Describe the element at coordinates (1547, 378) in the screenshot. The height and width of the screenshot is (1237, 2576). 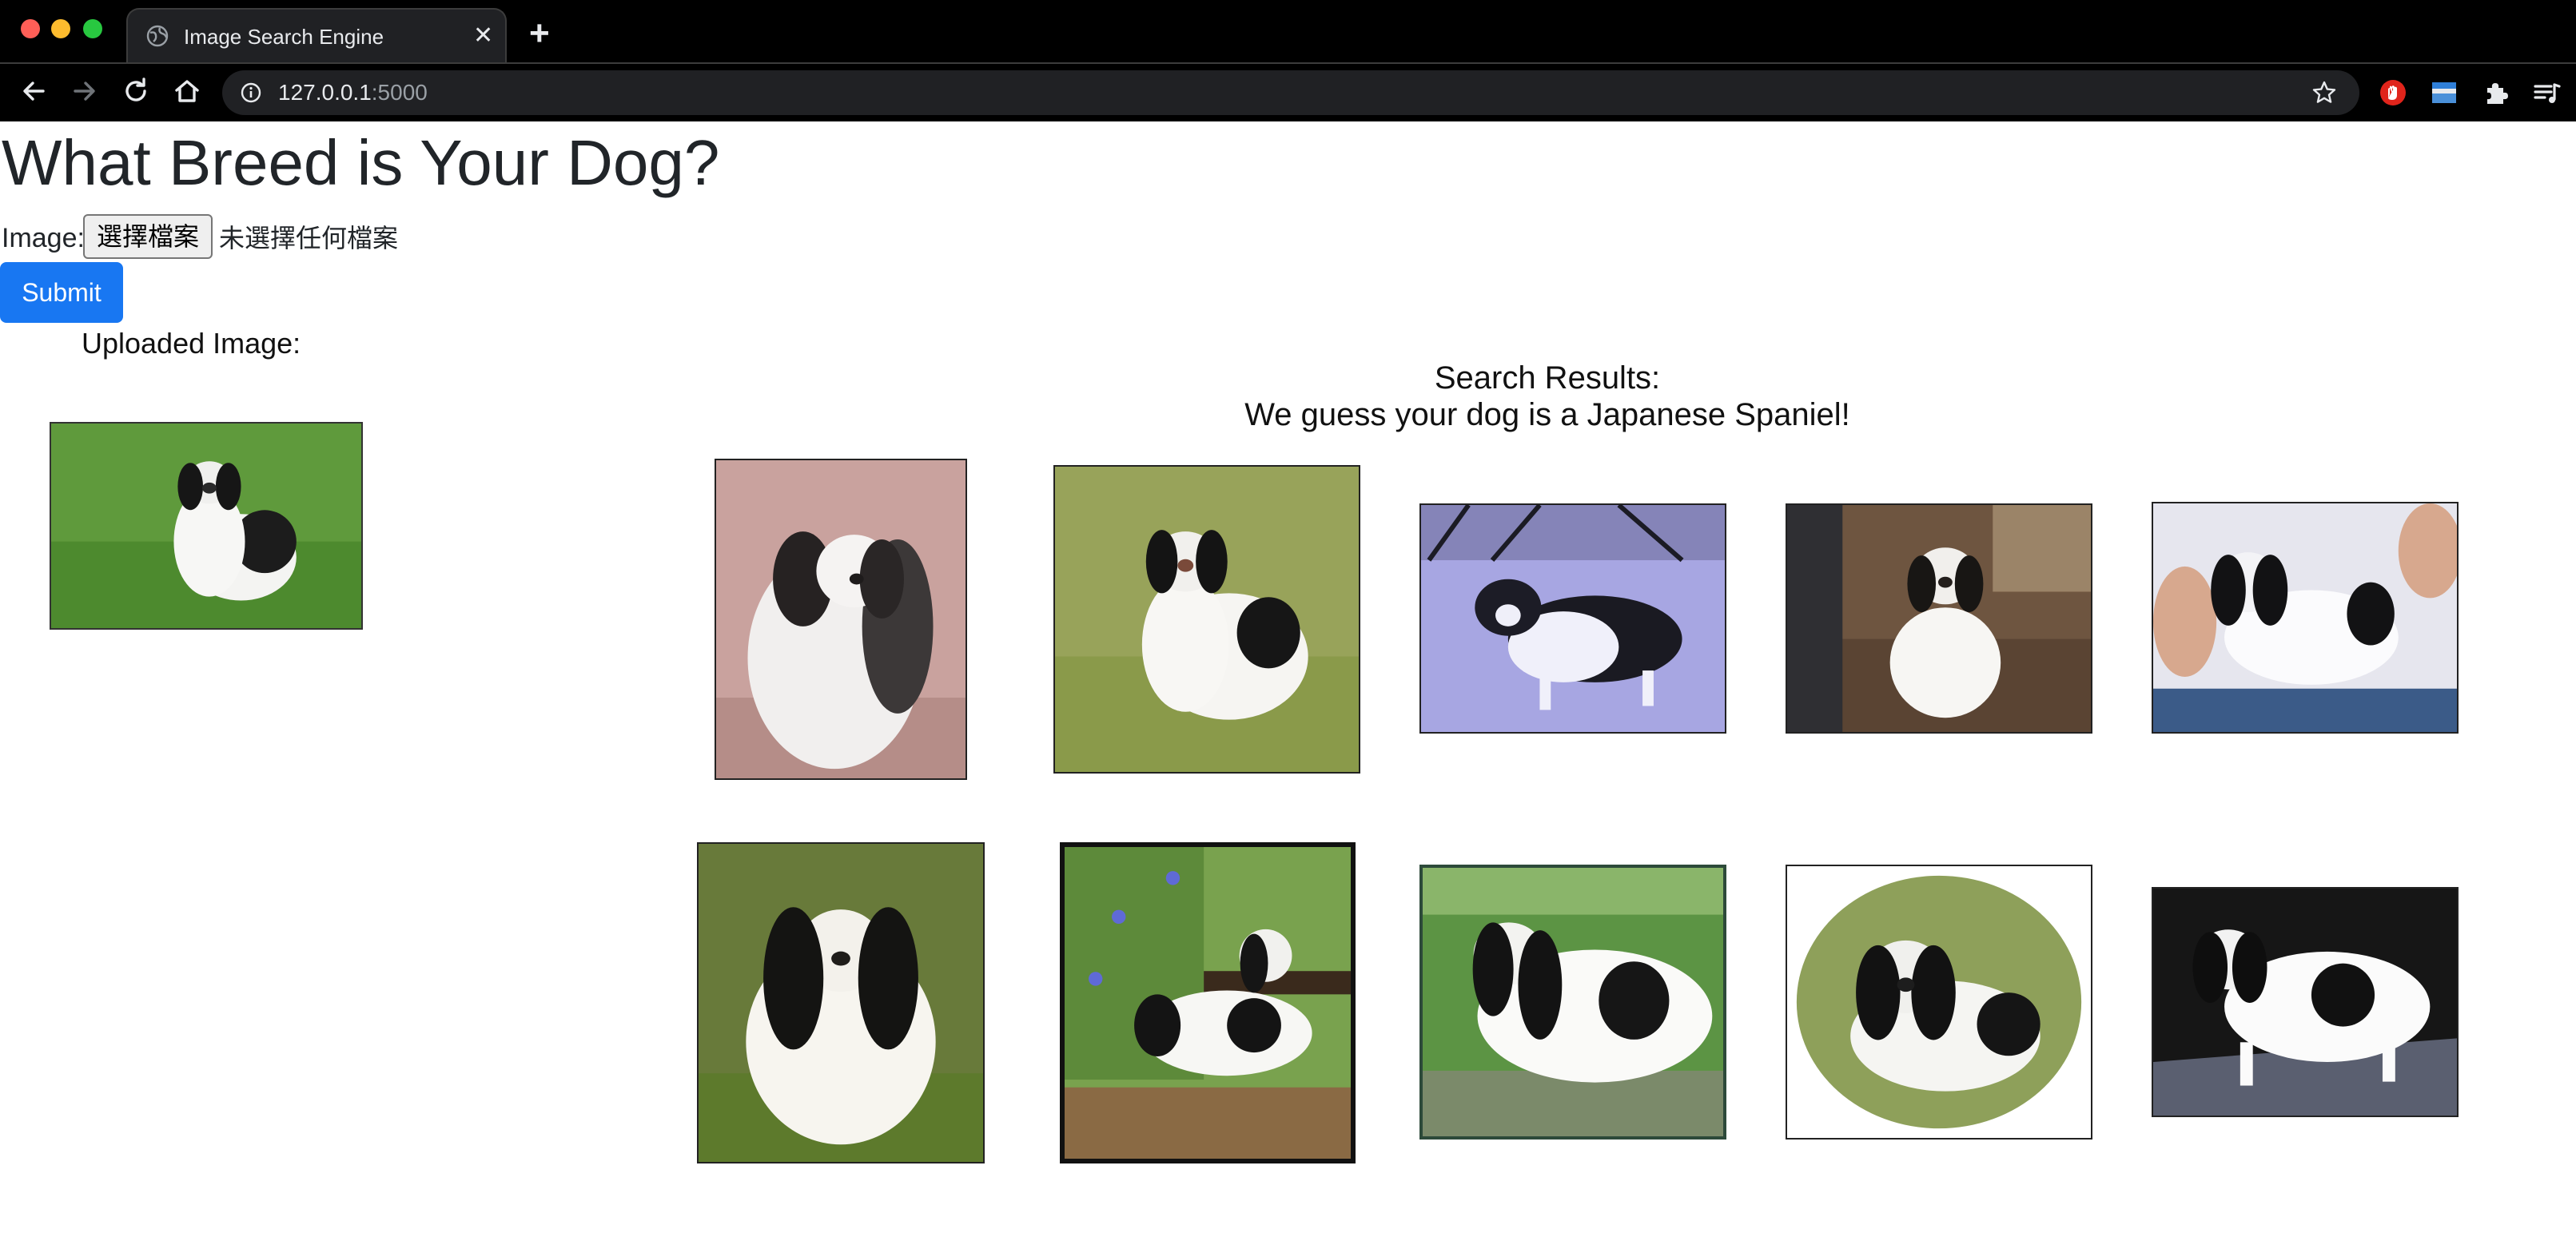
I see `search-results-title: Search Results:` at that location.